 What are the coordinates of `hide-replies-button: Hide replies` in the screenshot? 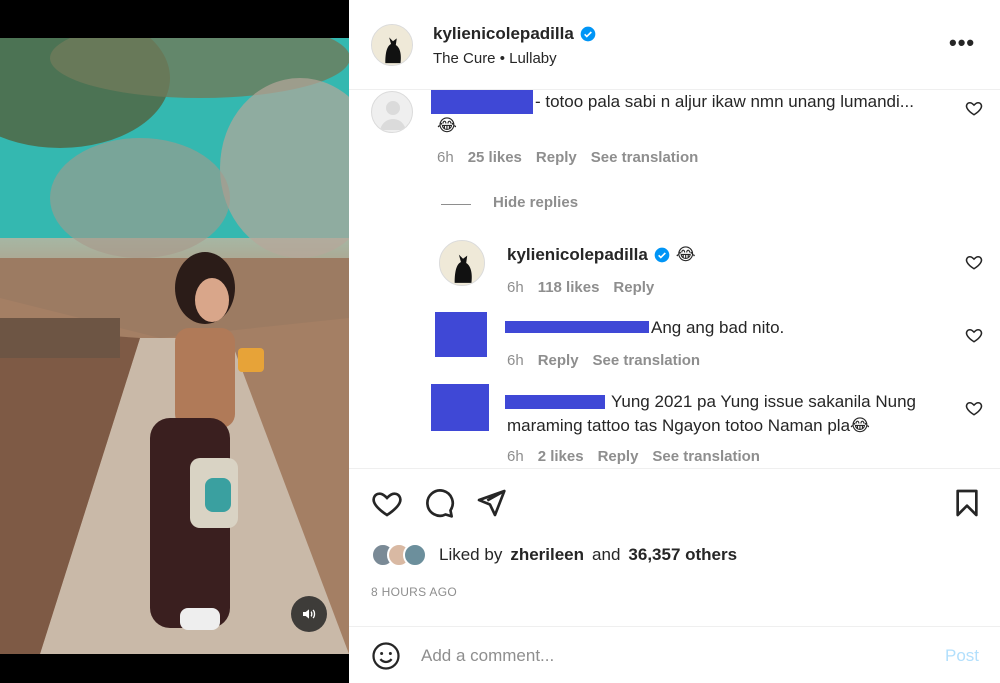 It's located at (535, 202).